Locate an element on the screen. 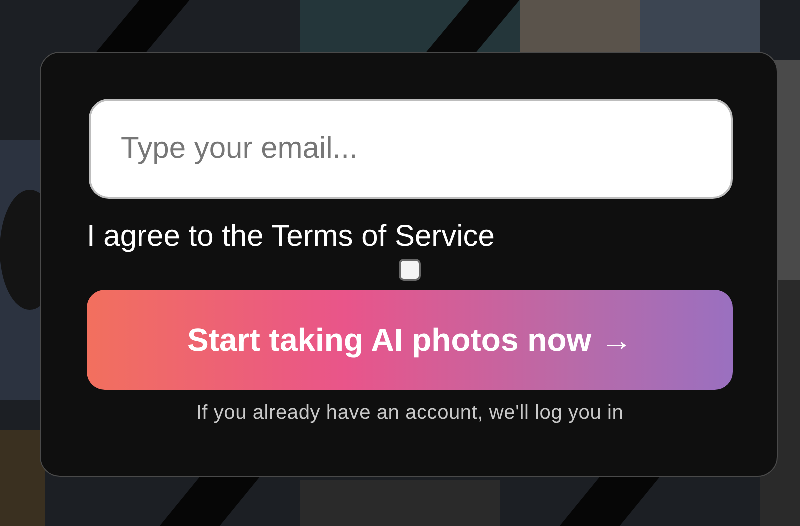  login-note: If you already have an account, we'll log you in is located at coordinates (410, 413).